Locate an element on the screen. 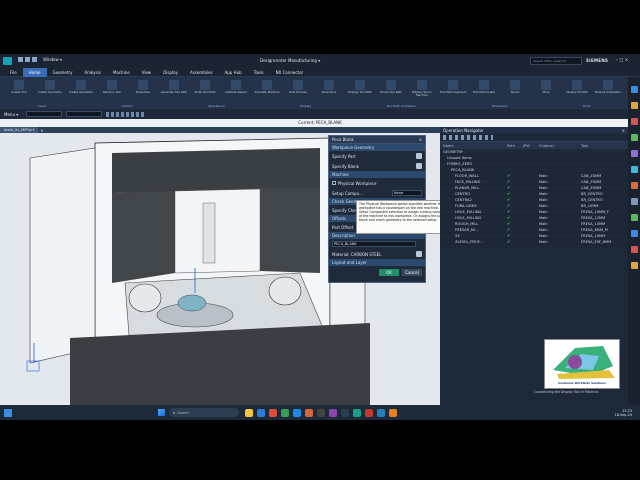 The height and width of the screenshot is (480, 640). redo-icon is located at coordinates (34, 59).